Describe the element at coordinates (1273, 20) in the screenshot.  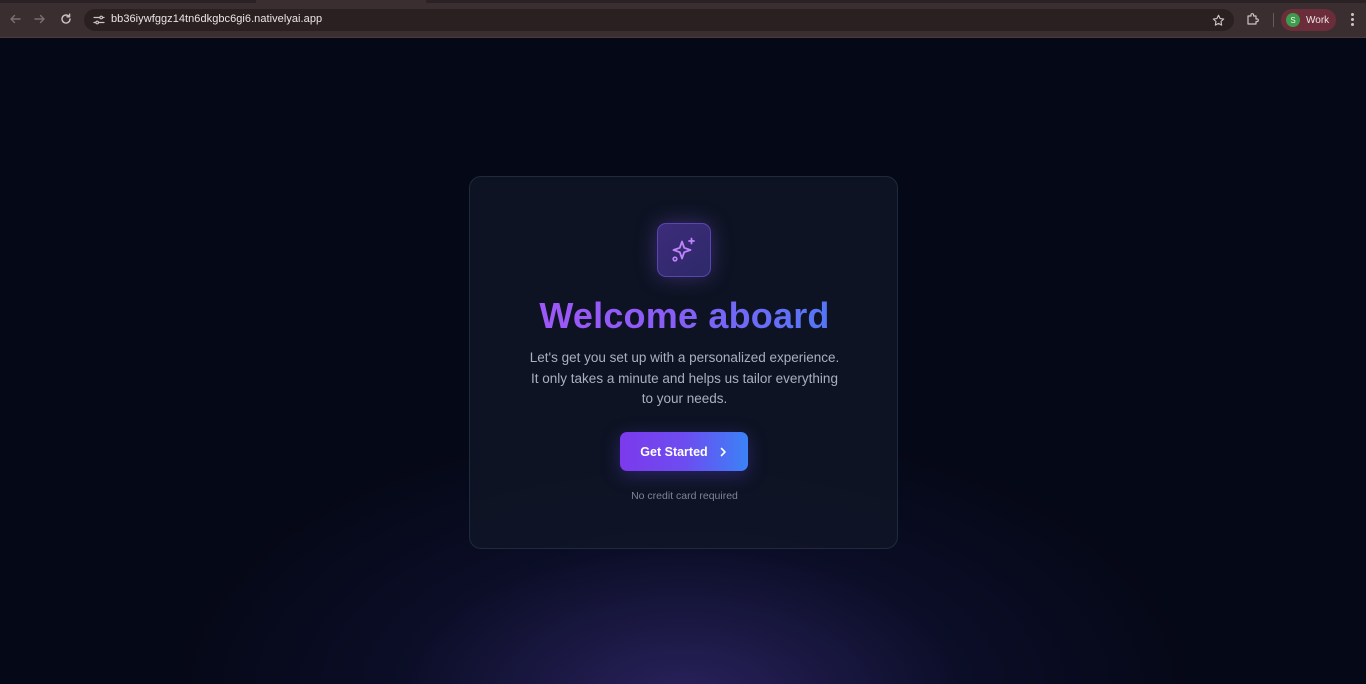
I see `toolbar-divider` at that location.